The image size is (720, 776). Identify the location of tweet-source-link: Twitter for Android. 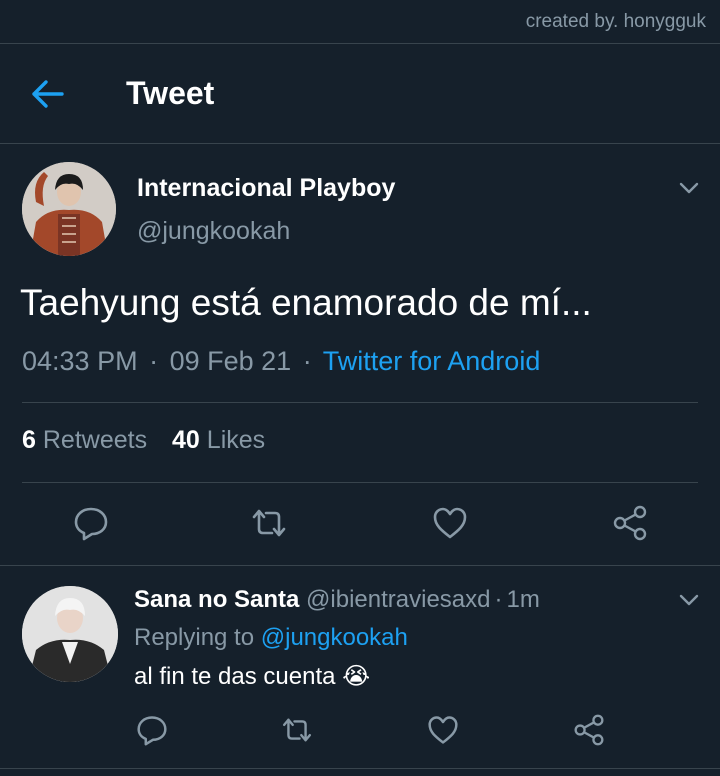
(432, 361).